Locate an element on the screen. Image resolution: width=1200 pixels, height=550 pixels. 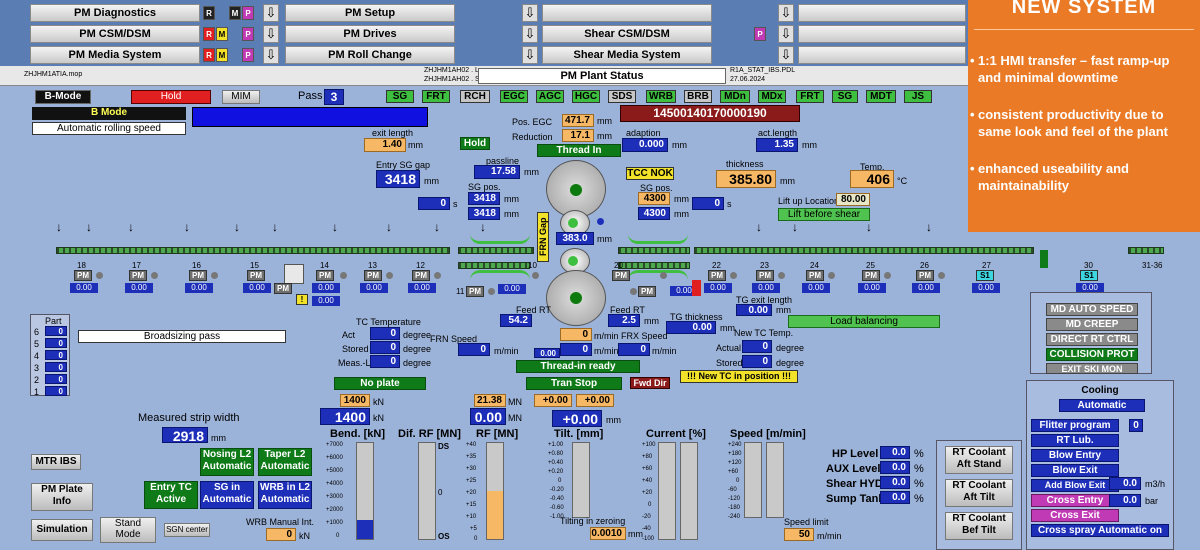
pm-drives-button: PM Drives is located at coordinates (370, 34).